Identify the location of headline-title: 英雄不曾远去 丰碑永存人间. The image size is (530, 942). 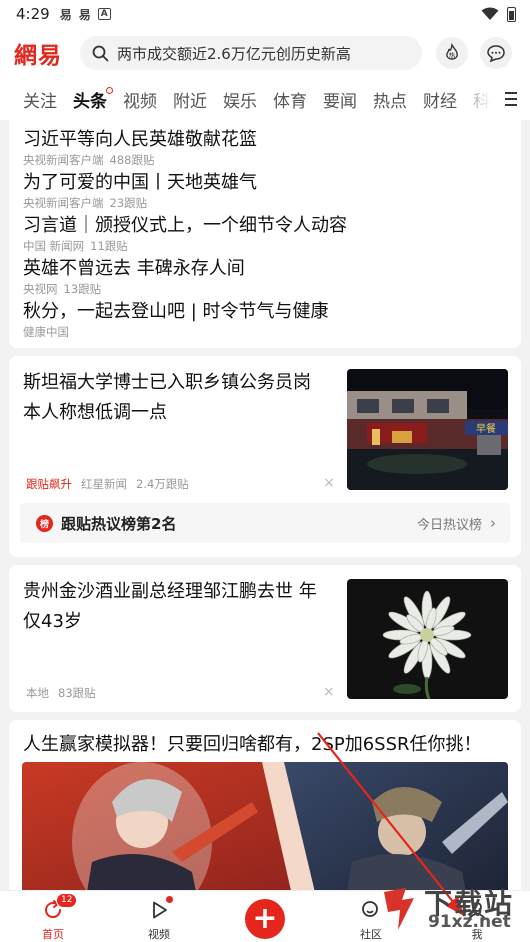
(134, 268).